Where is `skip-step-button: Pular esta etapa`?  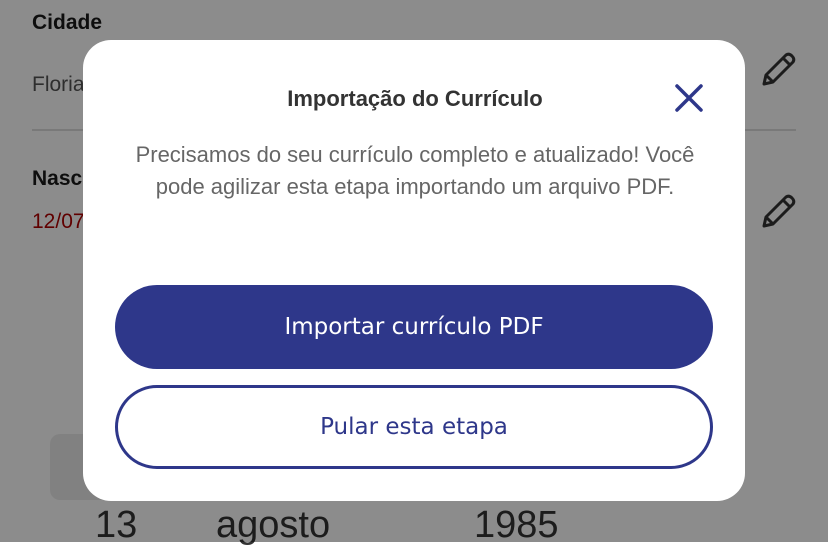
skip-step-button: Pular esta etapa is located at coordinates (414, 427).